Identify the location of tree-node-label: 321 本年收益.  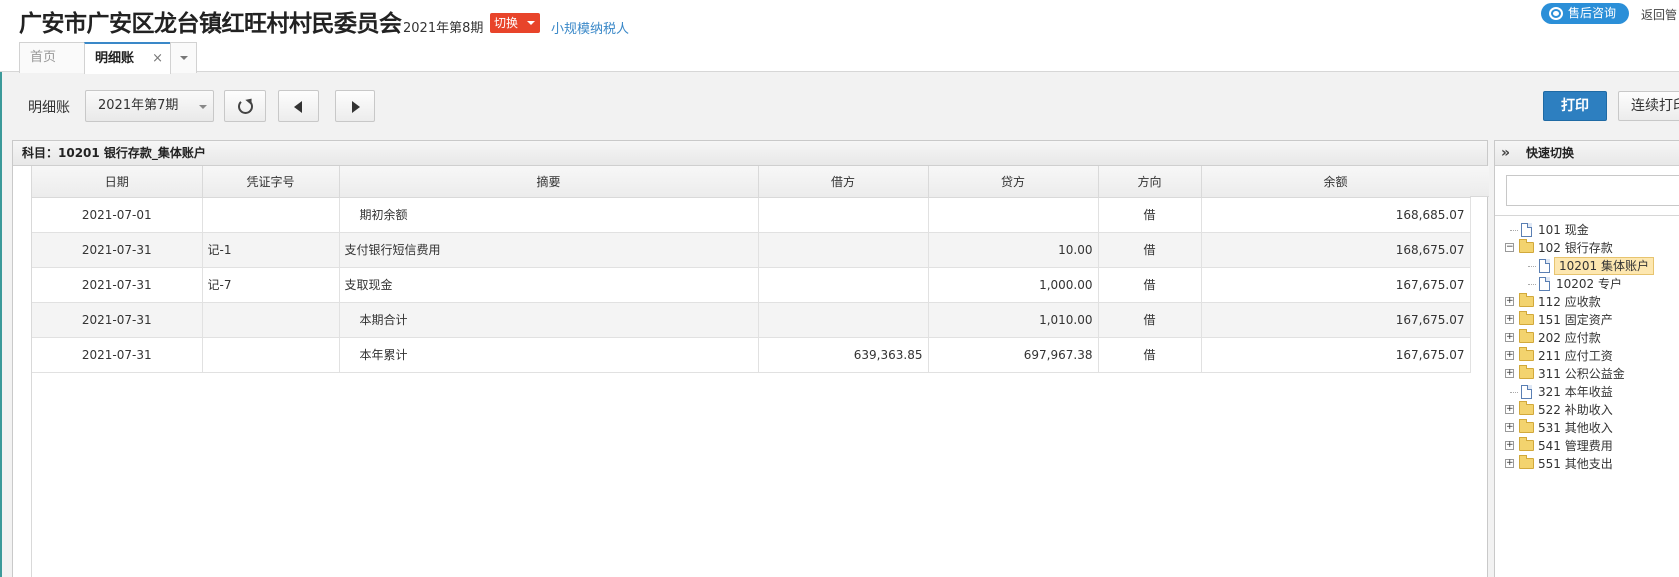
(1575, 392).